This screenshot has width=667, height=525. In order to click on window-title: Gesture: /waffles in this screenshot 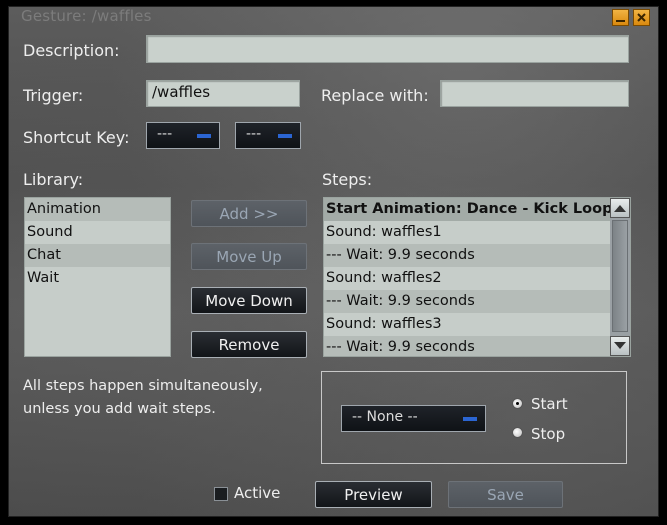, I will do `click(86, 16)`.